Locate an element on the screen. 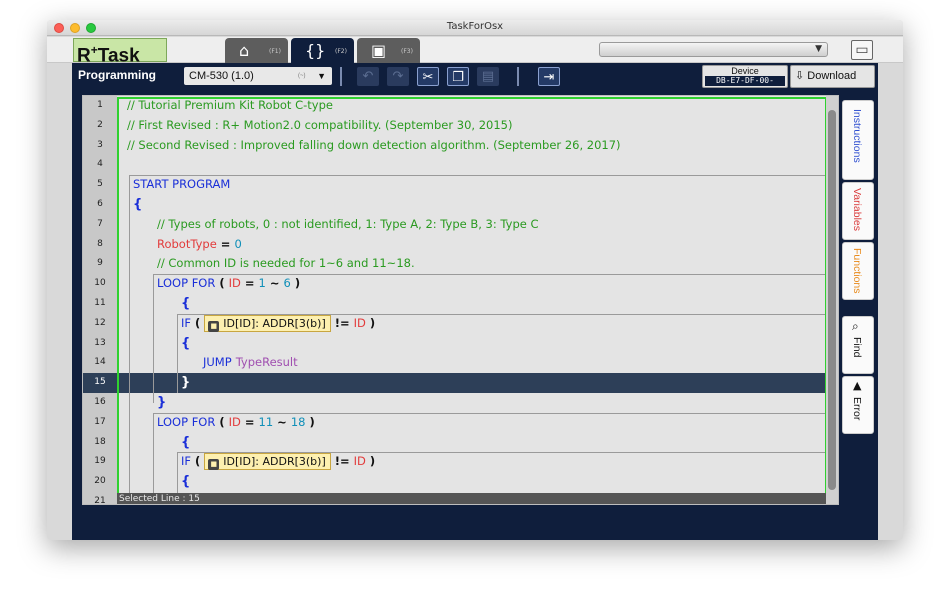 This screenshot has width=950, height=594. code-line: 1 // Tutorial Premium Kit Robot C-type is located at coordinates (455, 106).